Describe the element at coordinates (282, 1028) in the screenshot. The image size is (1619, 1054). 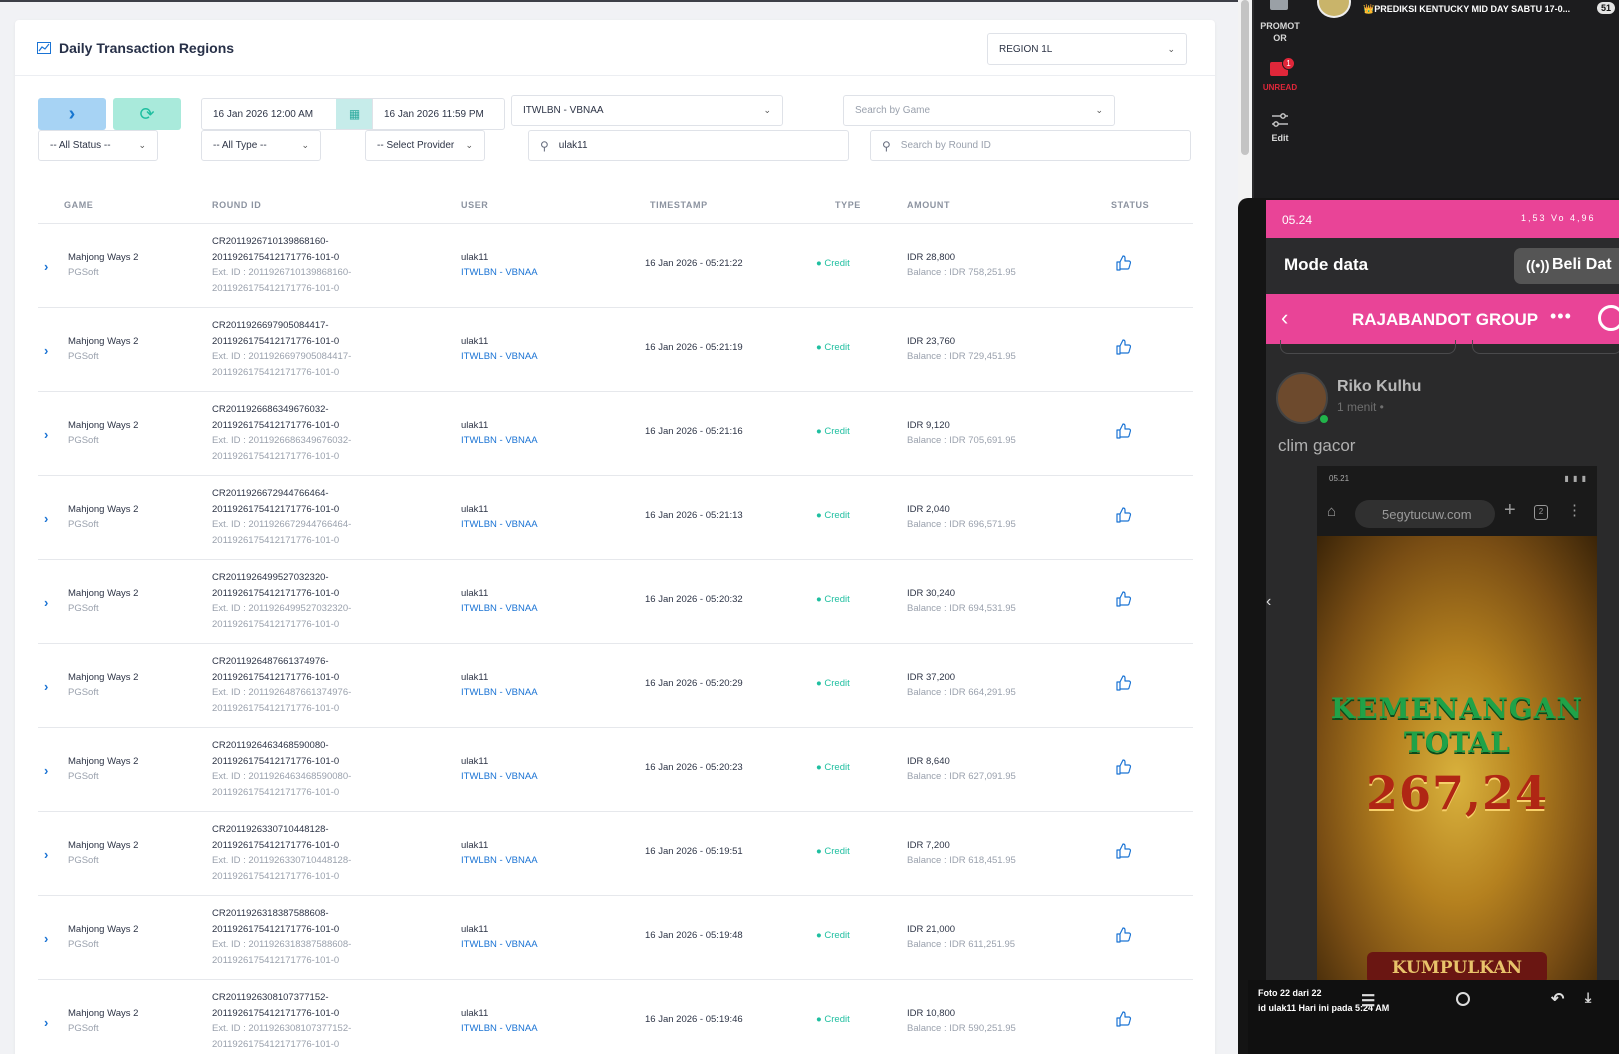
I see `ext-id-line1: Ext. ID : 2011926308107377152-` at that location.